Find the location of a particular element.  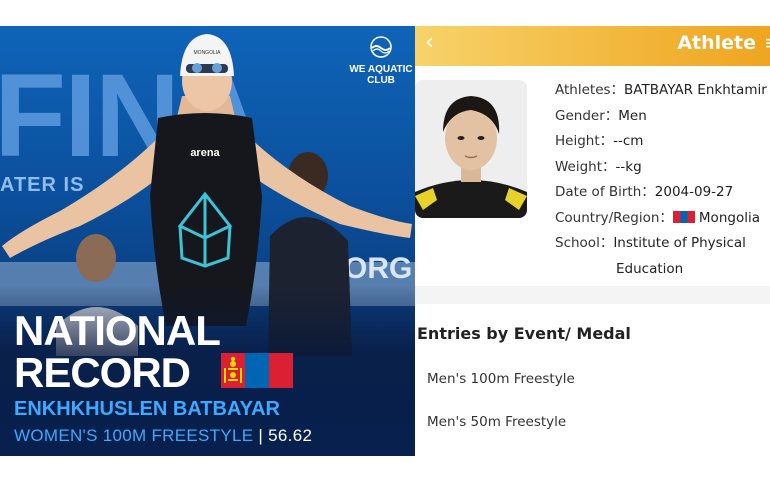

dob-row: Date of Birth： 2004-09-27 is located at coordinates (662, 193).